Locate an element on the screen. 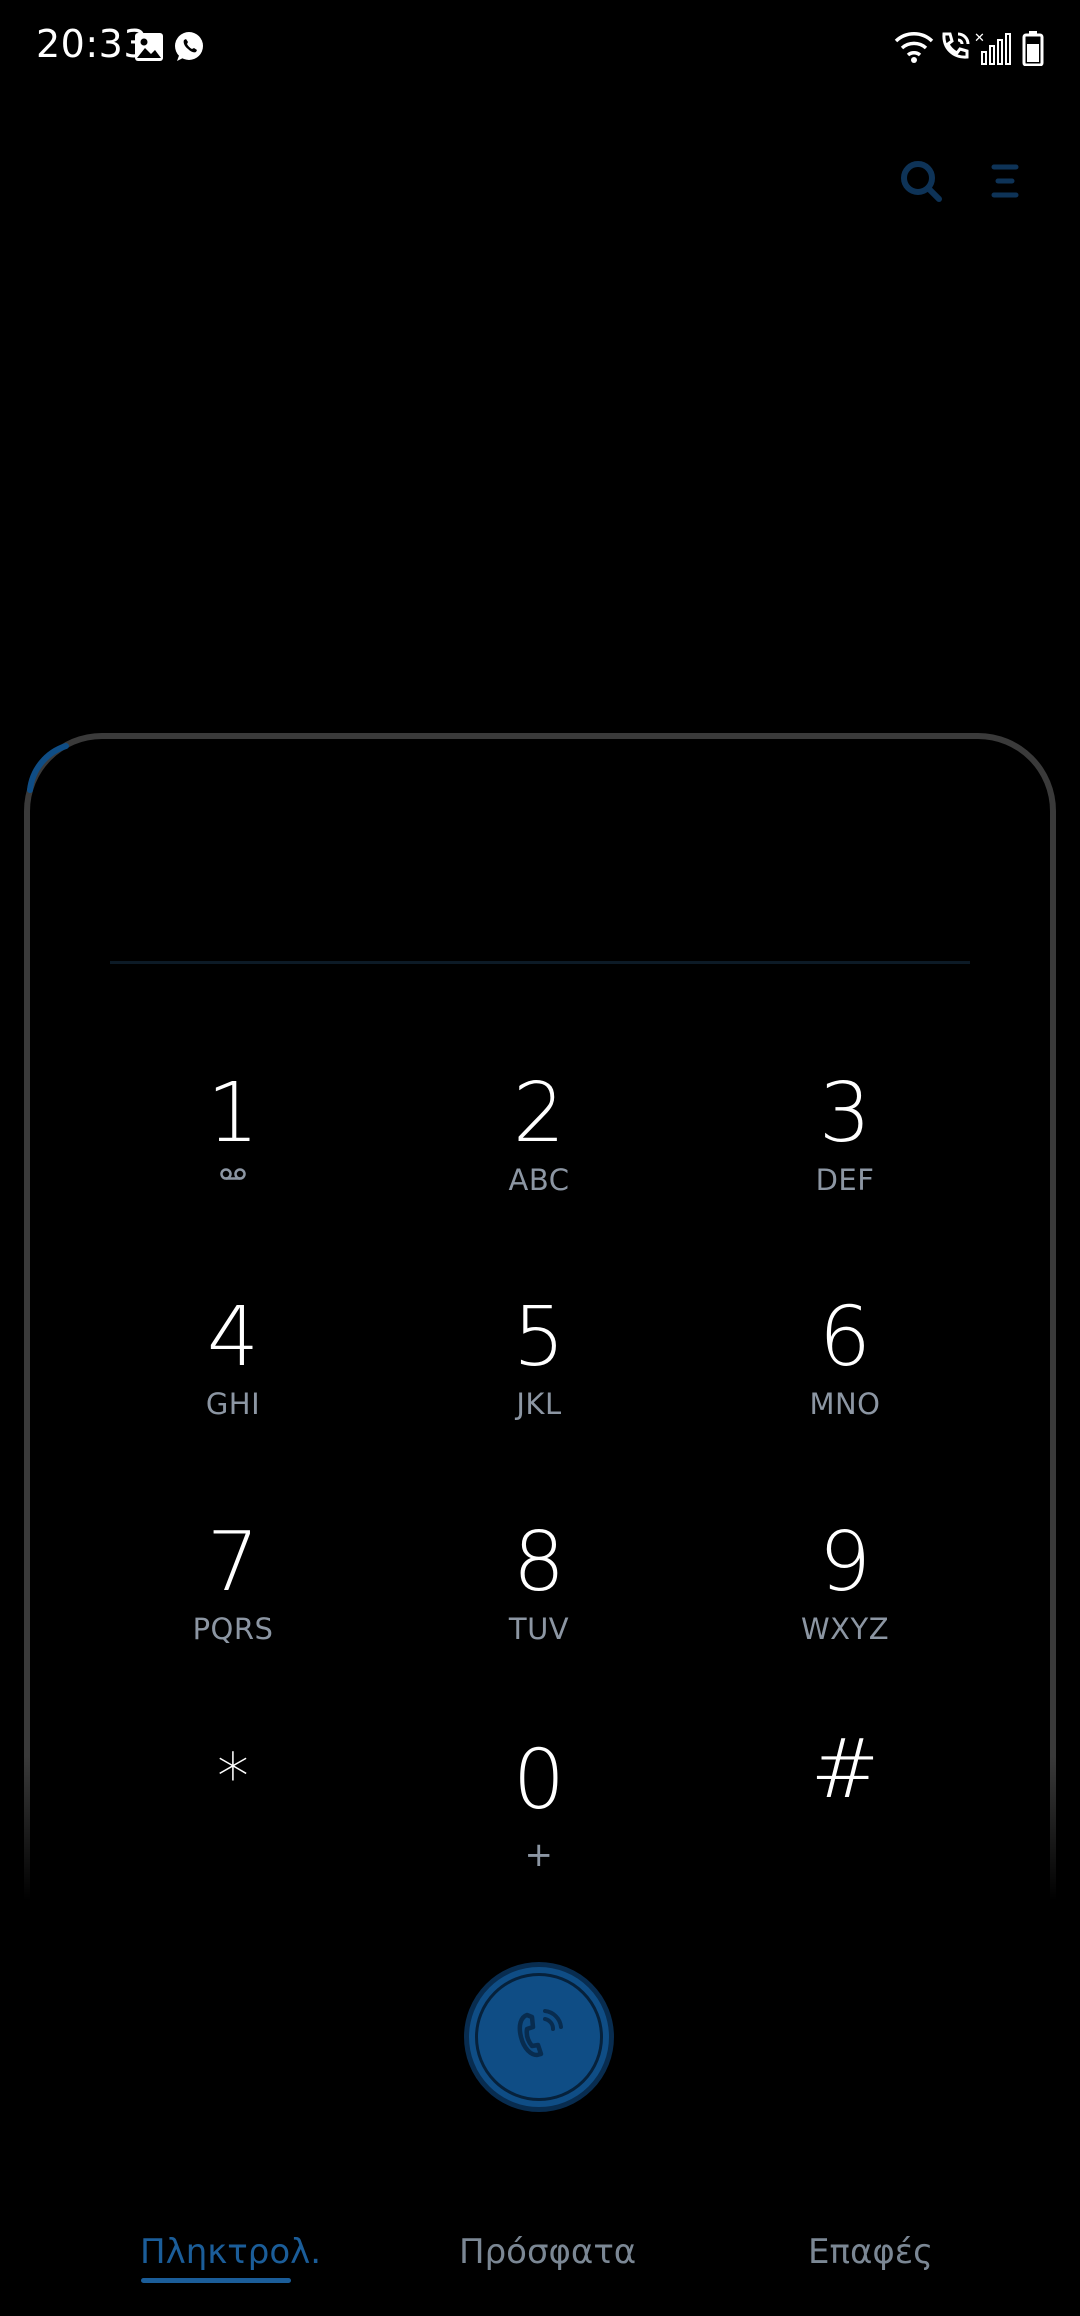  key-letters: + is located at coordinates (539, 1855).